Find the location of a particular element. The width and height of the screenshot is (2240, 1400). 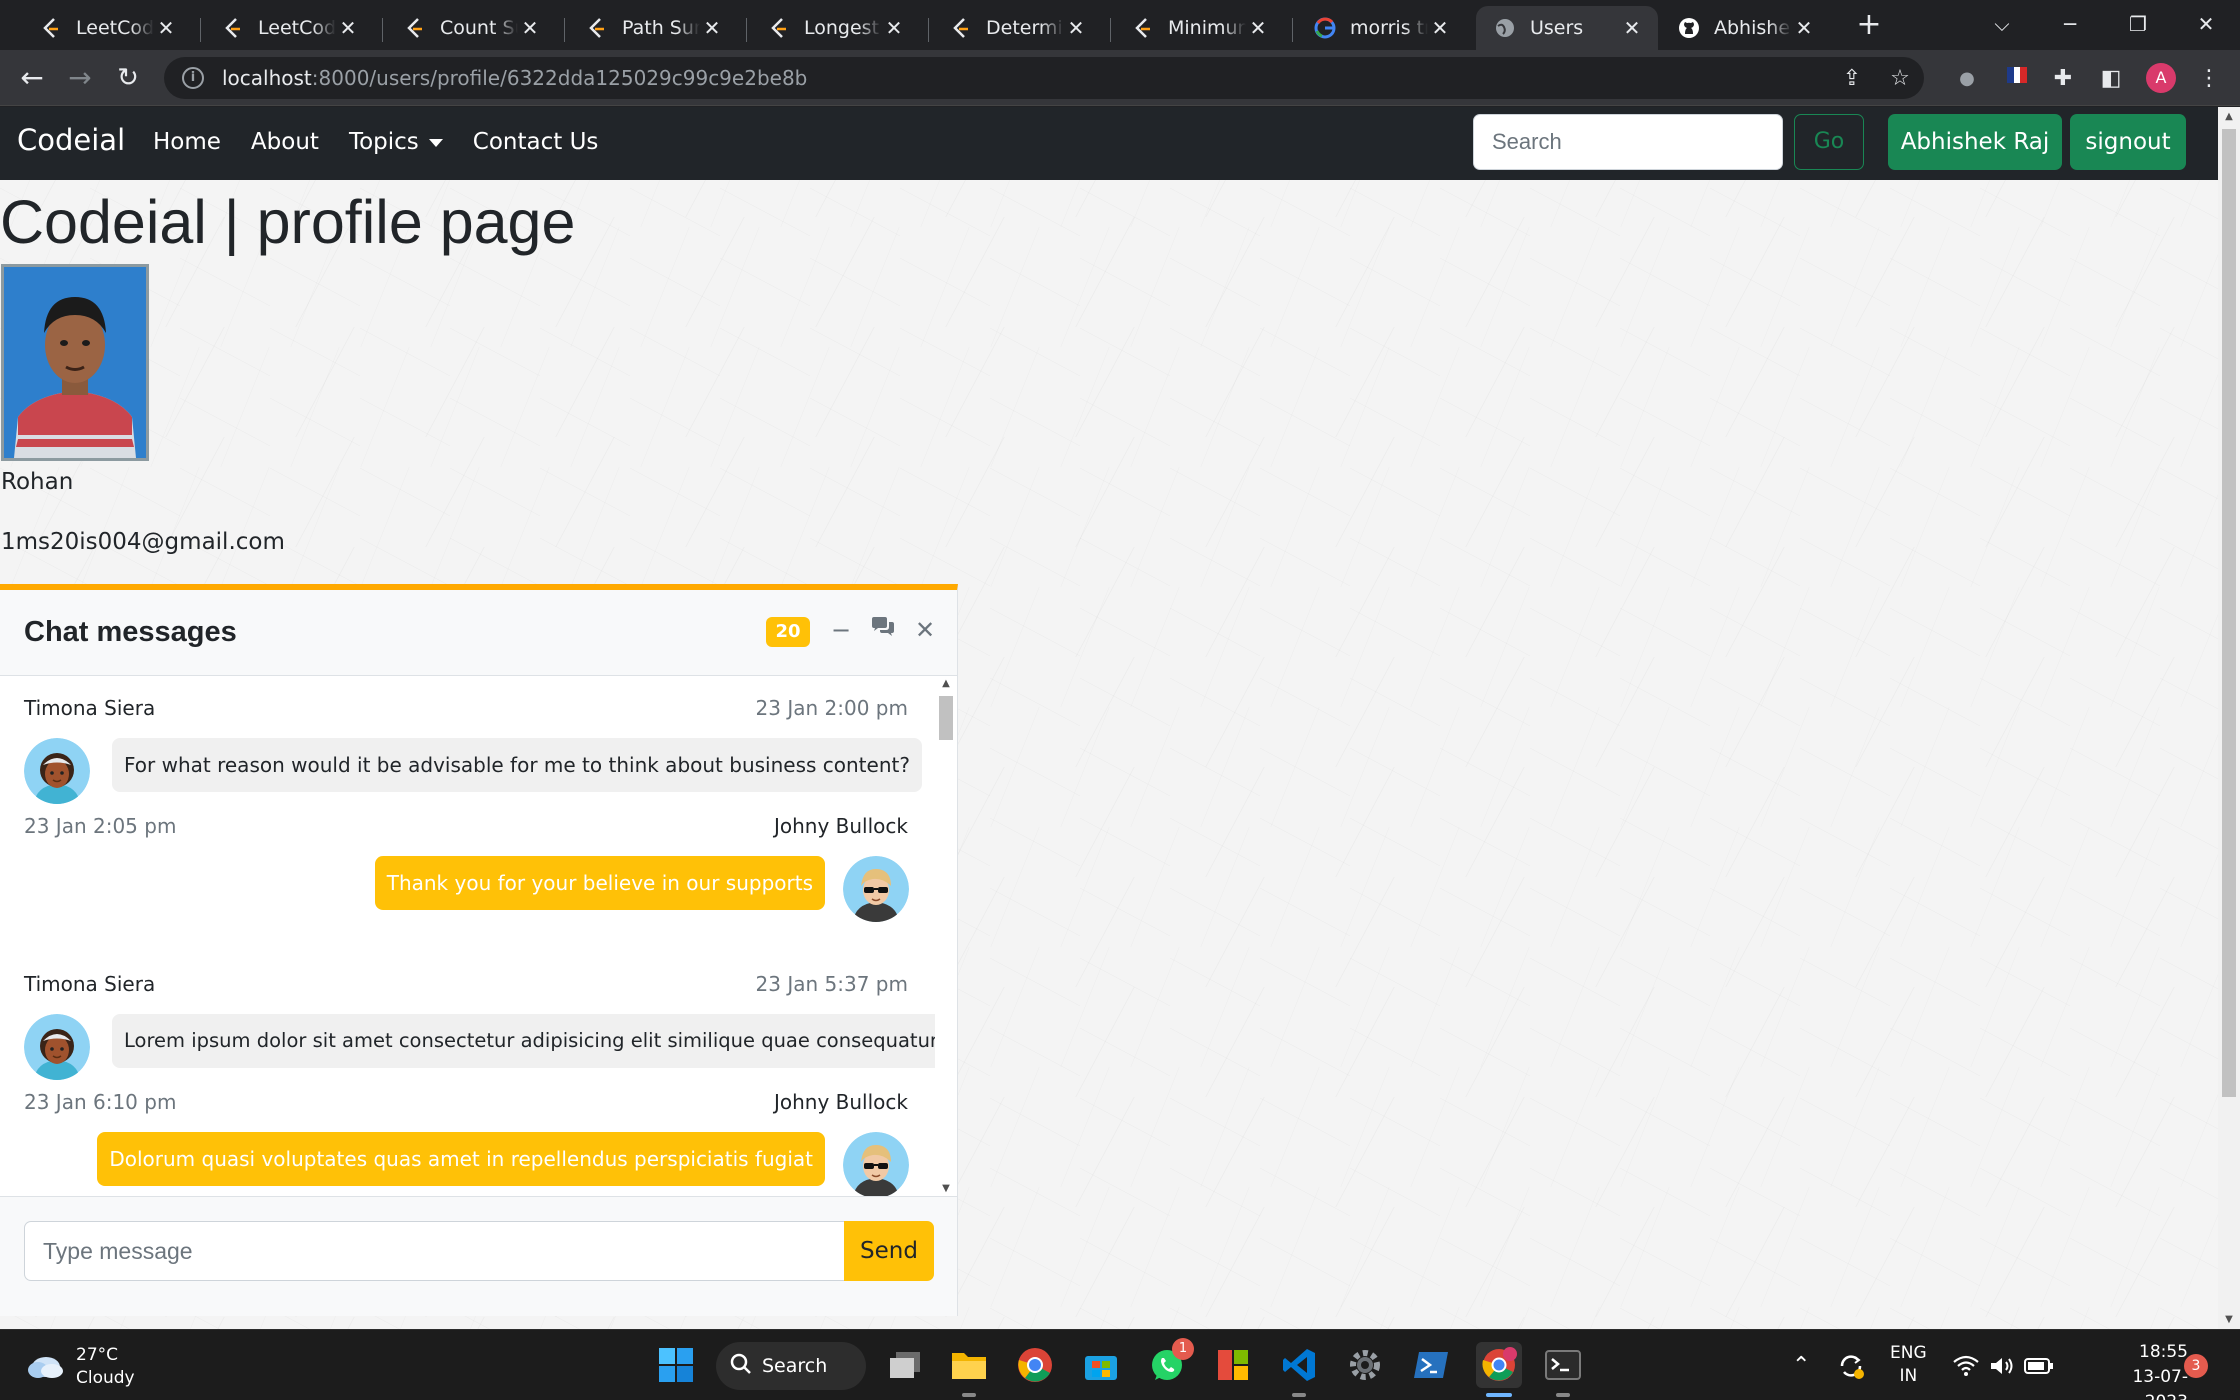

browser-tab: Count Sub ✕ is located at coordinates (471, 28).